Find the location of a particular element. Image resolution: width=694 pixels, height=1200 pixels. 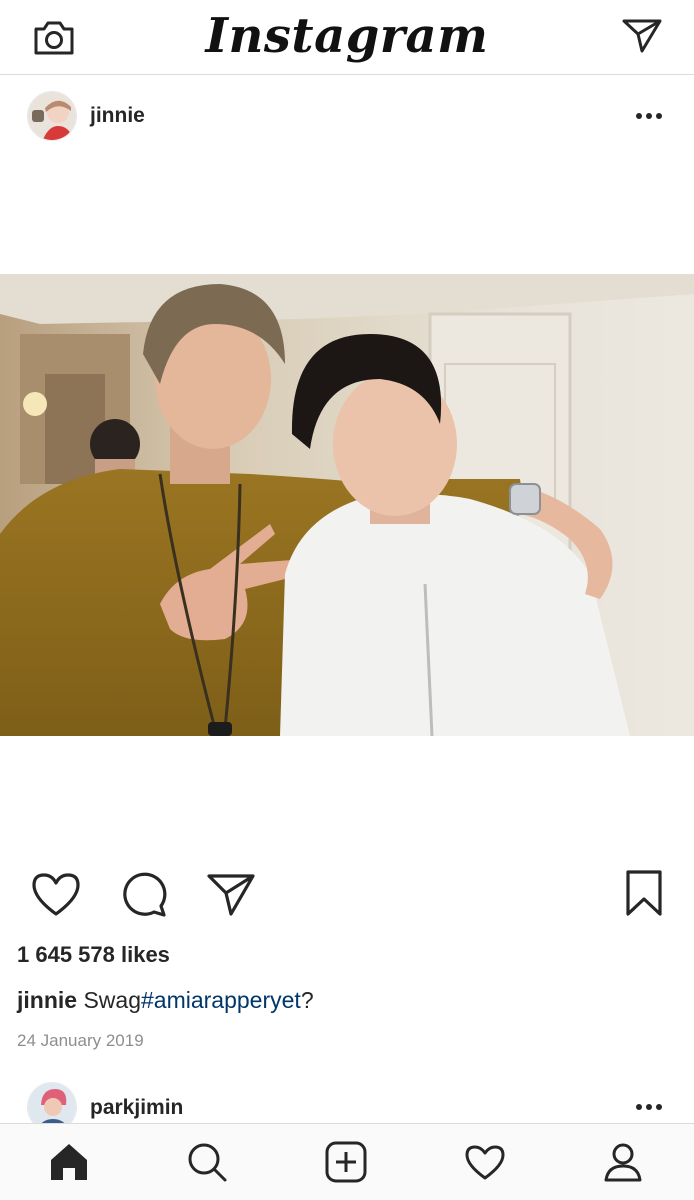

top-header: Instagram is located at coordinates (347, 37).